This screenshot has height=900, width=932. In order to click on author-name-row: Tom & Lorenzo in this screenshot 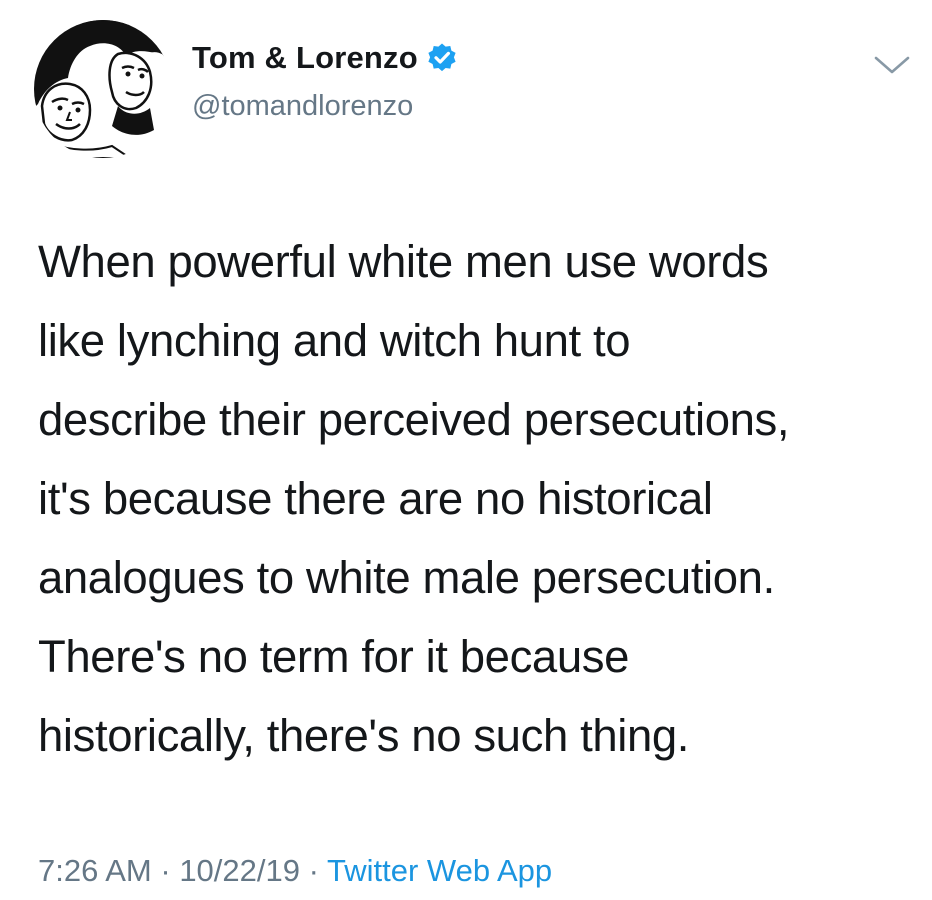, I will do `click(325, 58)`.